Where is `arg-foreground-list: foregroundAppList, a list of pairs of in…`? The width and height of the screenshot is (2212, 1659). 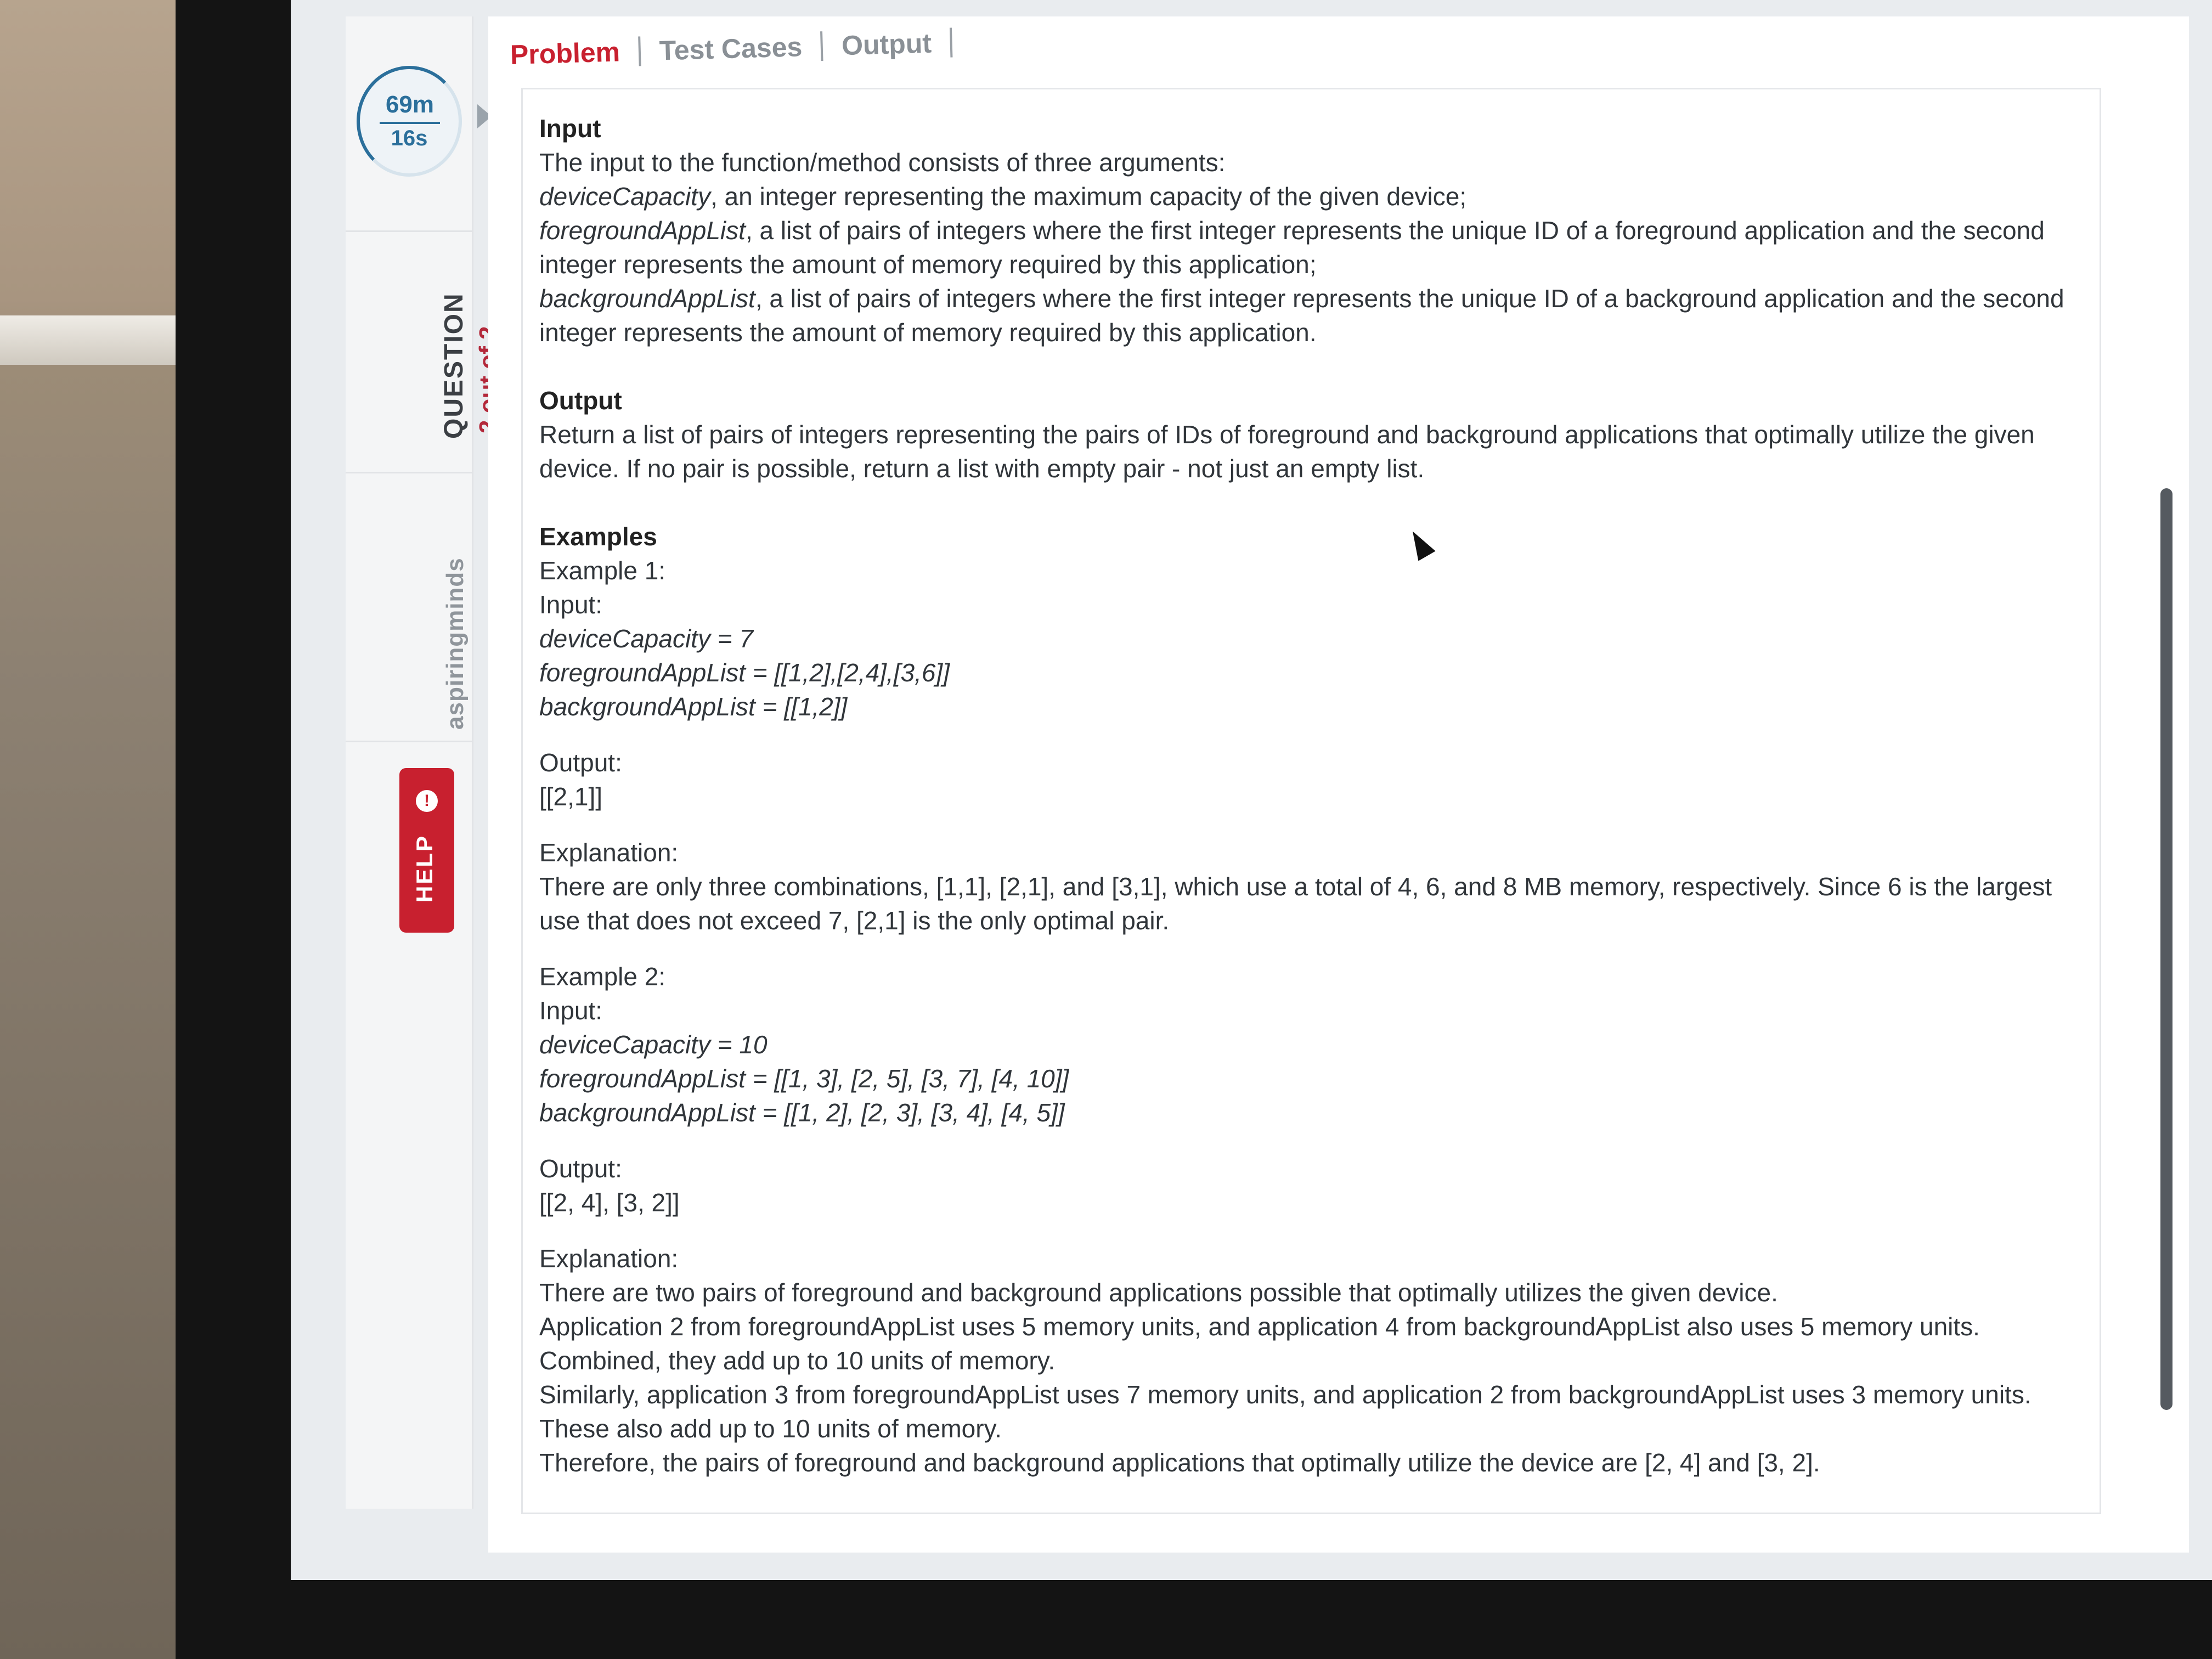 arg-foreground-list: foregroundAppList, a list of pairs of in… is located at coordinates (1308, 247).